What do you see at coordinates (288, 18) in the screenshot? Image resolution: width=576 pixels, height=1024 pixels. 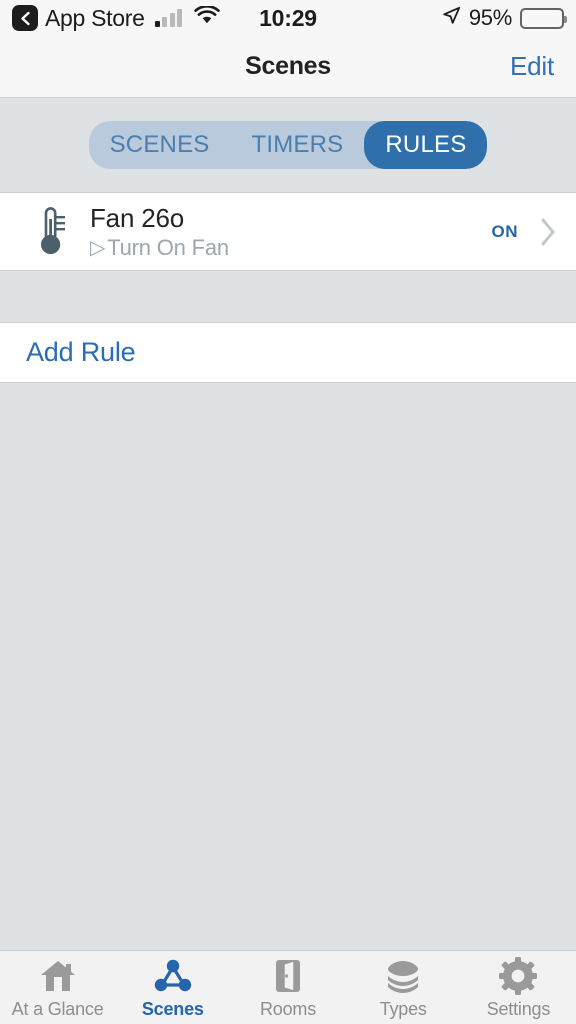 I see `status-bar: App Store 10:29 95%` at bounding box center [288, 18].